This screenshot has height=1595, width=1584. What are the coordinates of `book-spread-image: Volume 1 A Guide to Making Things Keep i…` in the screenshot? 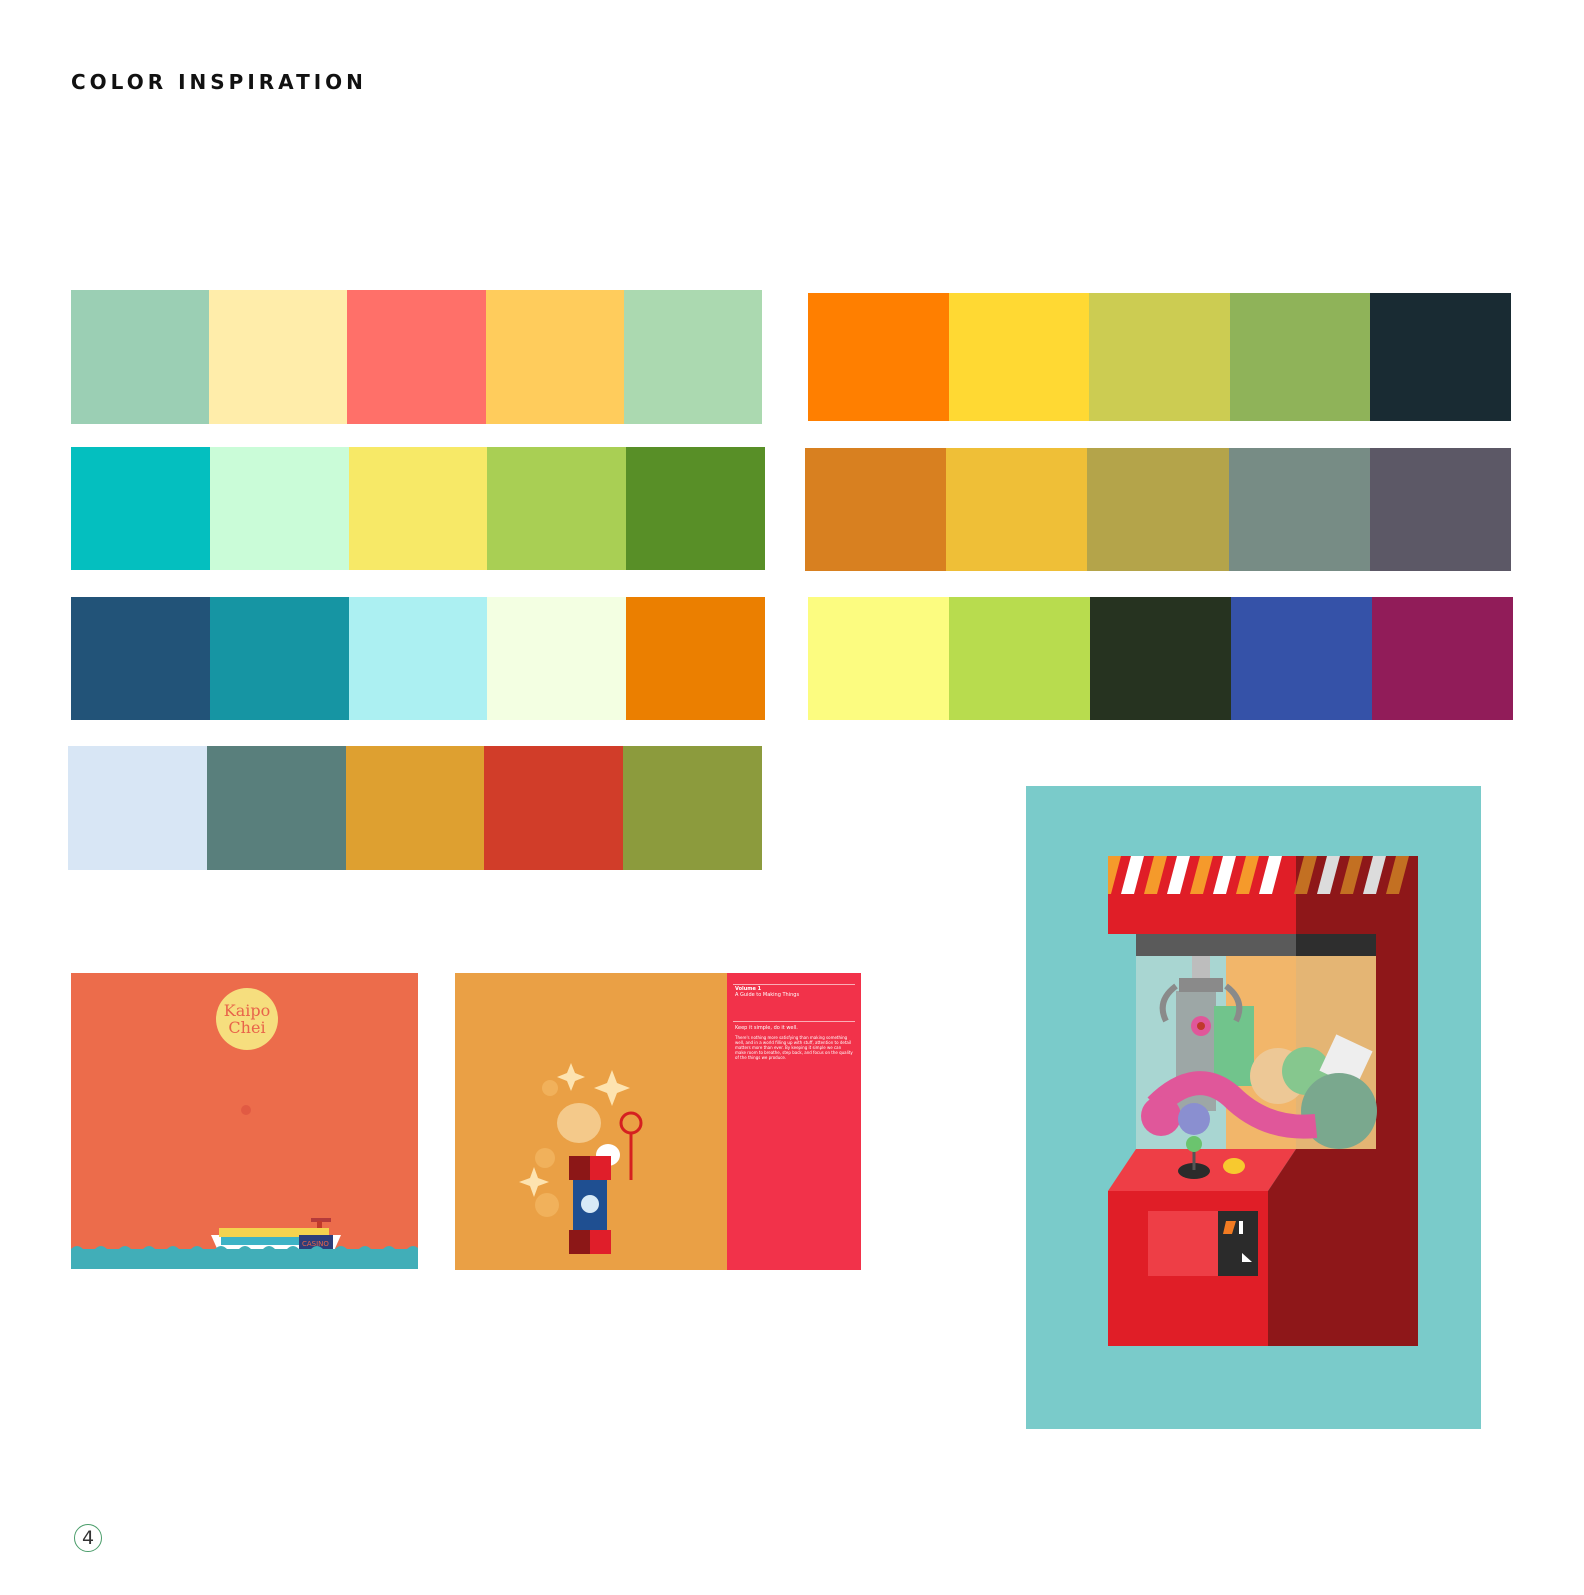 It's located at (658, 1121).